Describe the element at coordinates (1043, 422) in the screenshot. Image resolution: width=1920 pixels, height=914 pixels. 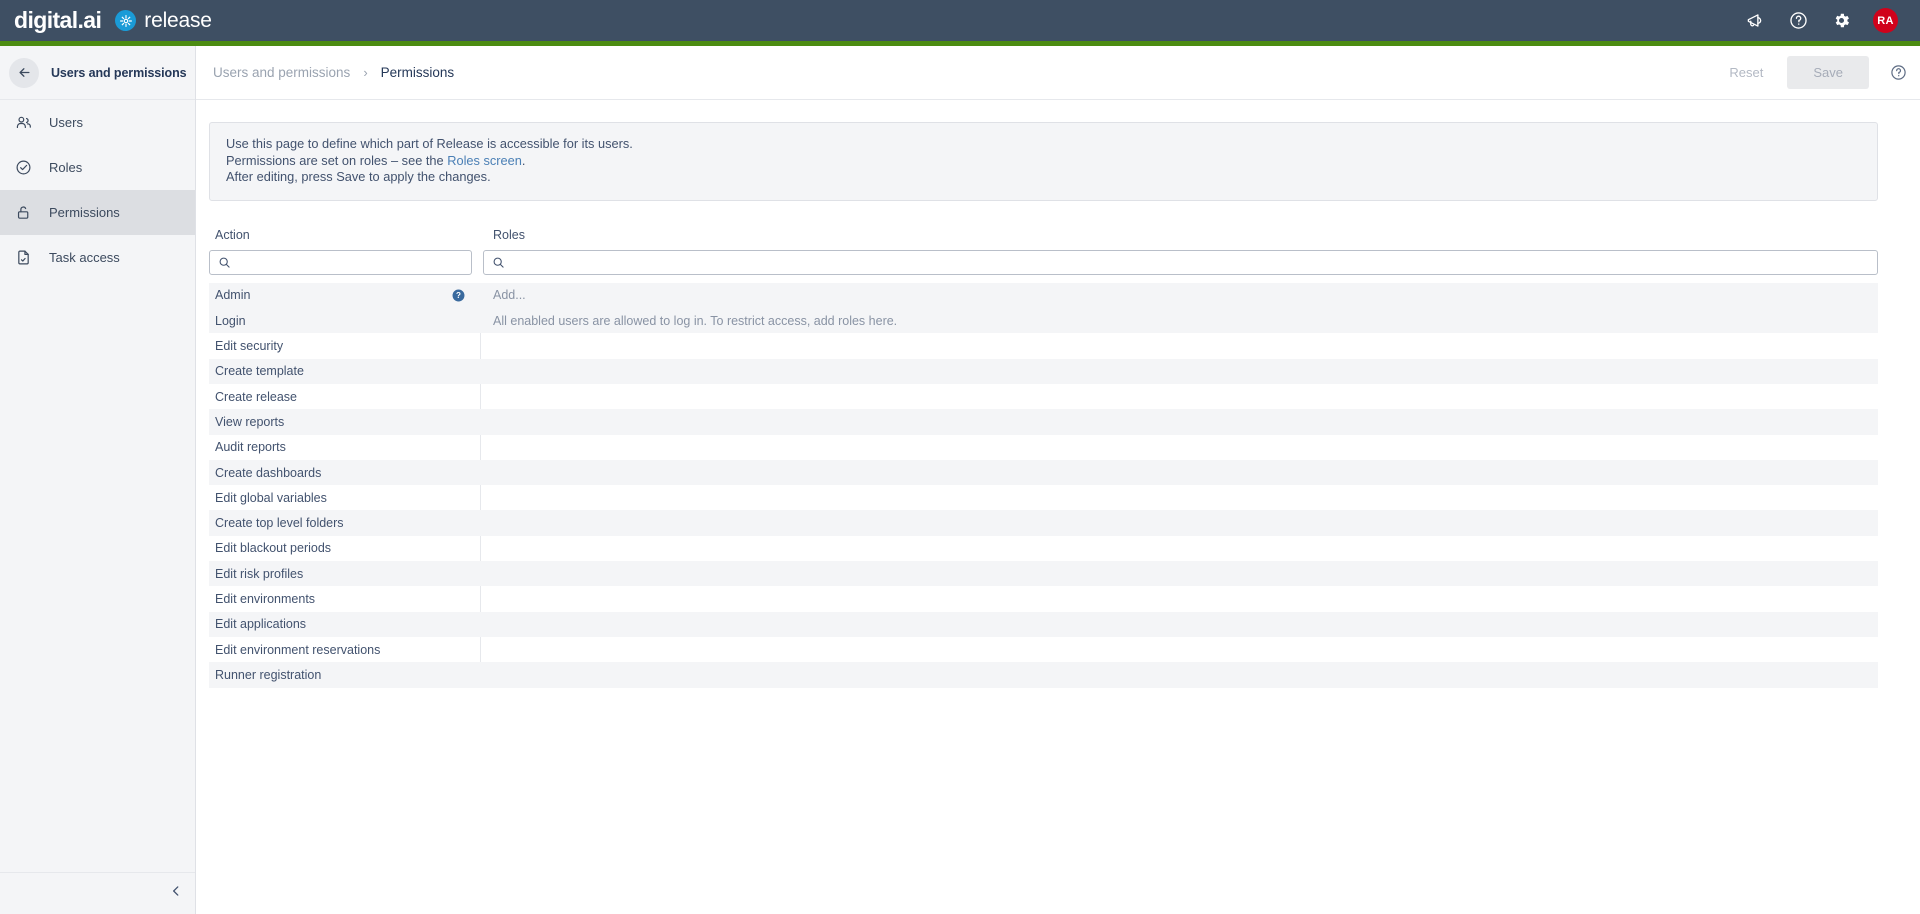
I see `table-row: View reports` at that location.